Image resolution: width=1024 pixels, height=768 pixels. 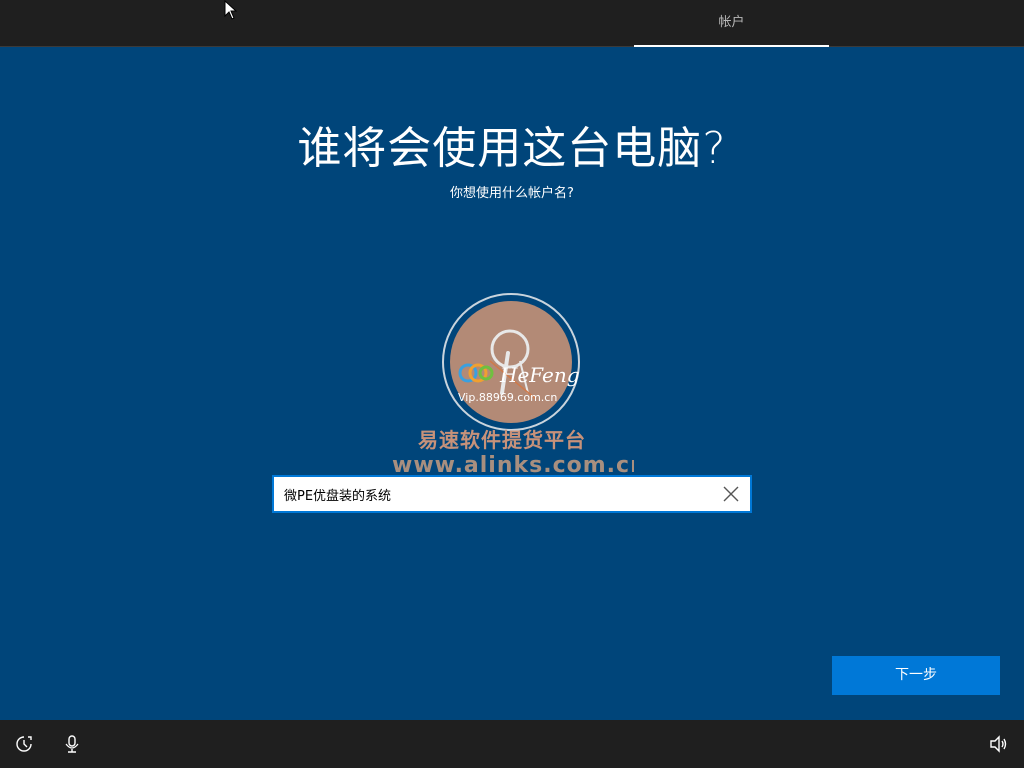 I want to click on next-button: 下一步, so click(x=916, y=675).